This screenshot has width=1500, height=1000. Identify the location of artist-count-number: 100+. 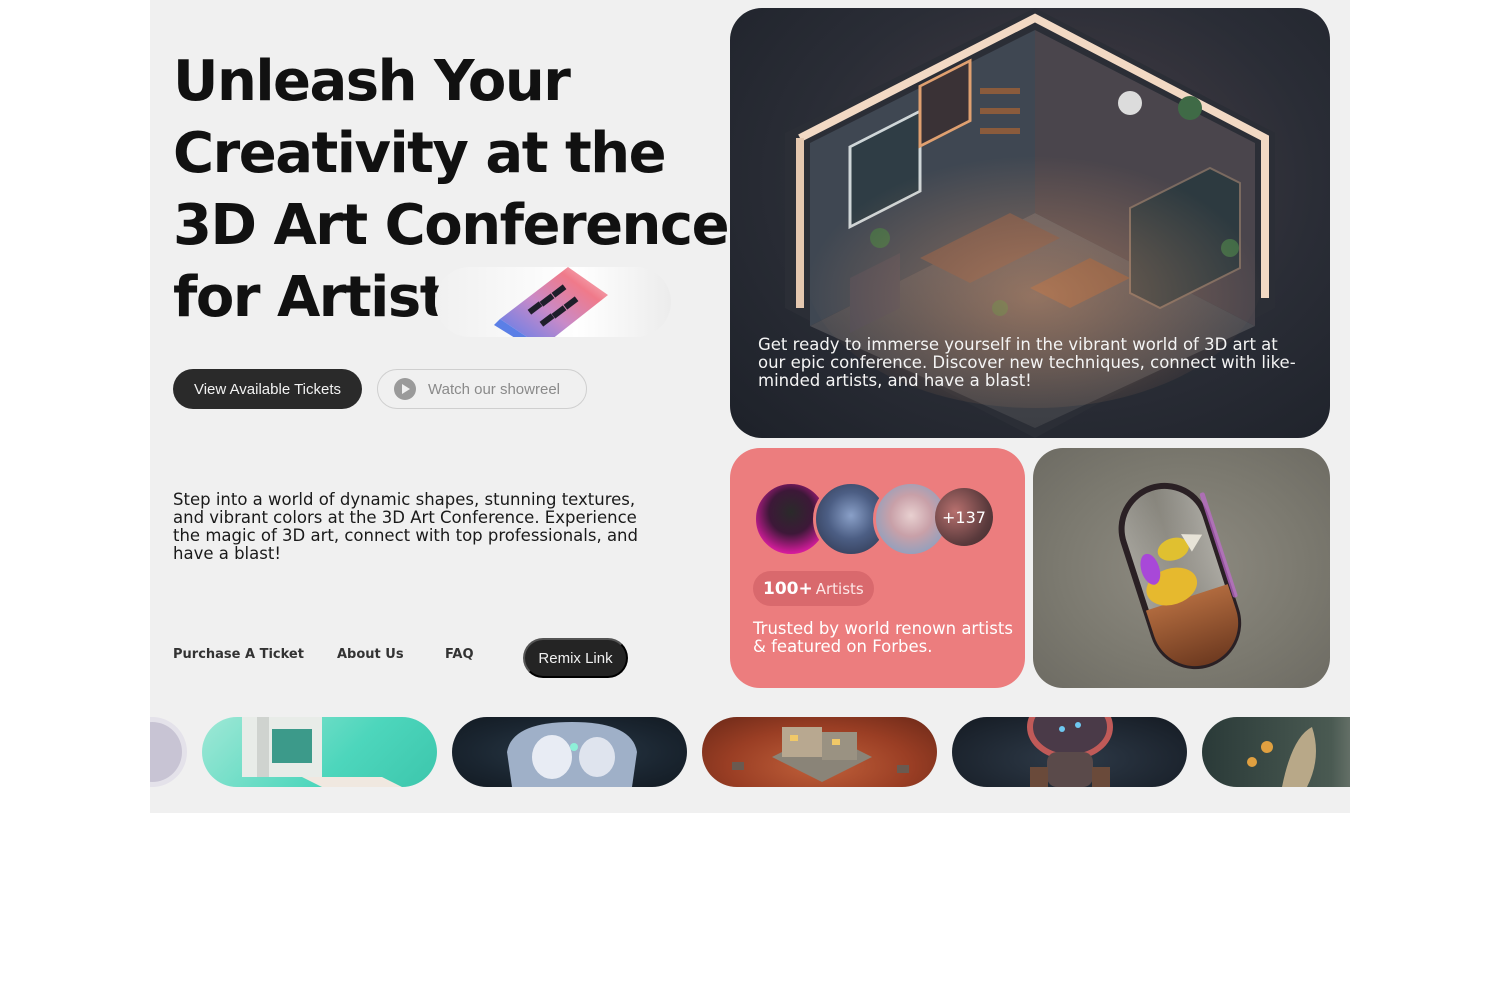
(788, 588).